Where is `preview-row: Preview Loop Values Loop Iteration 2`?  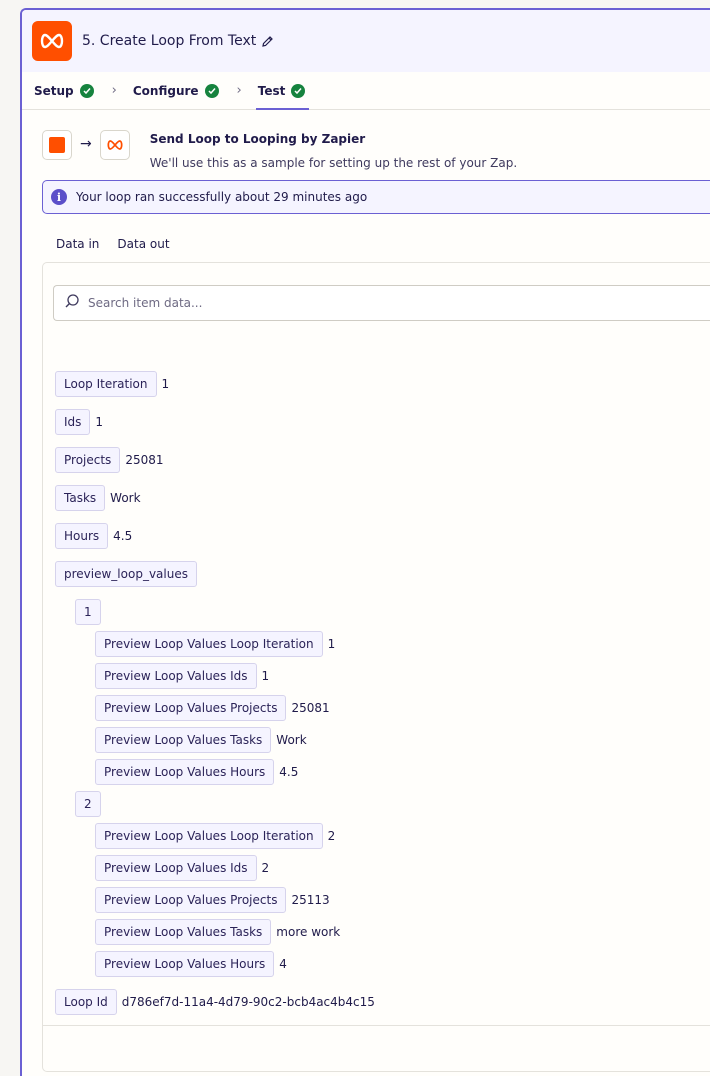
preview-row: Preview Loop Values Loop Iteration 2 is located at coordinates (215, 836).